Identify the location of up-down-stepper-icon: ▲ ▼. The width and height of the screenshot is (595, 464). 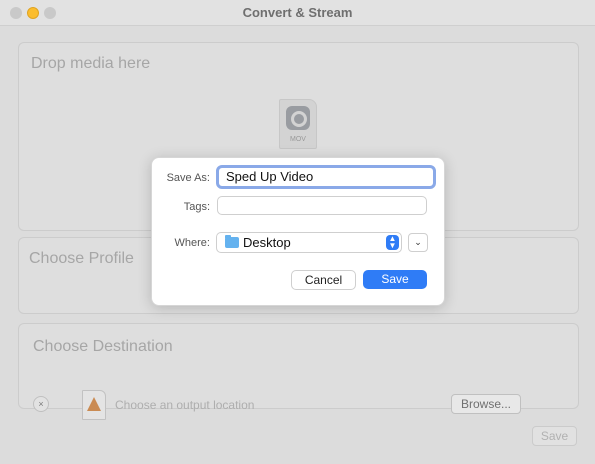
(392, 242).